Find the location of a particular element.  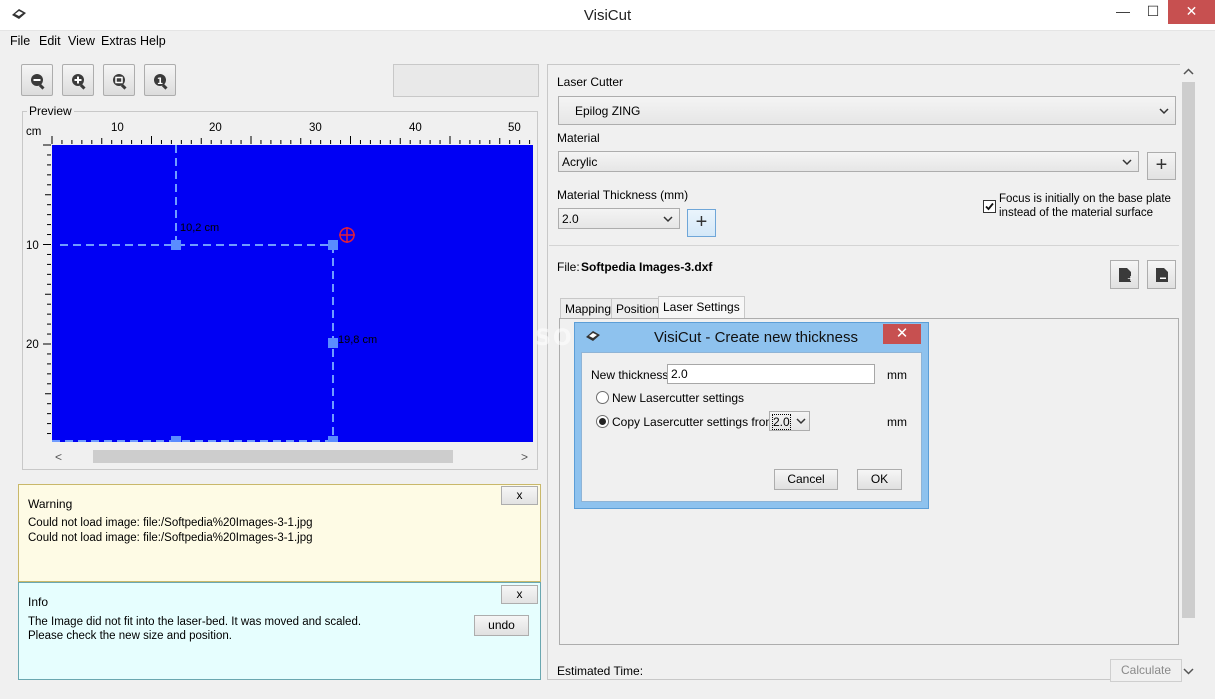

preview-label: Preview is located at coordinates (50, 111).